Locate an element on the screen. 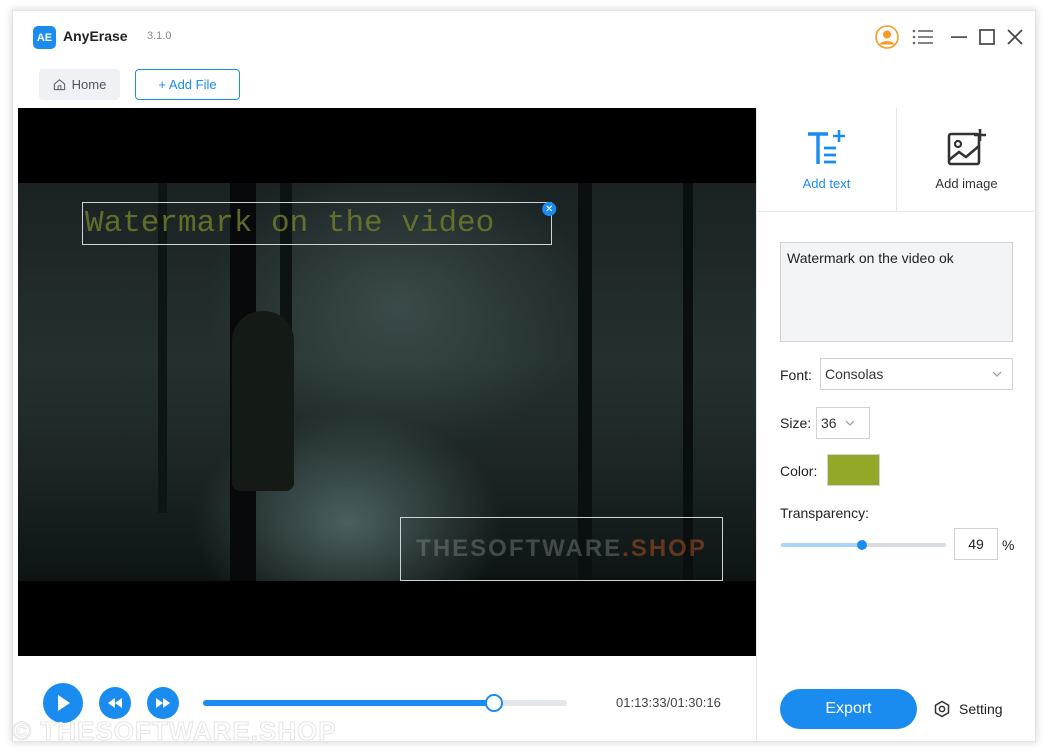  app-name: AnyErase is located at coordinates (95, 36).